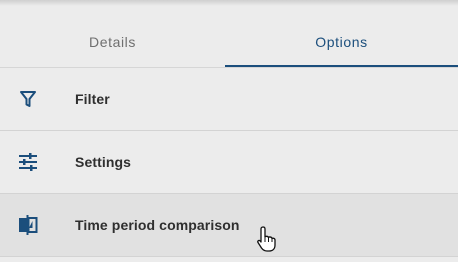 This screenshot has height=262, width=458. I want to click on tab-details: Details, so click(112, 43).